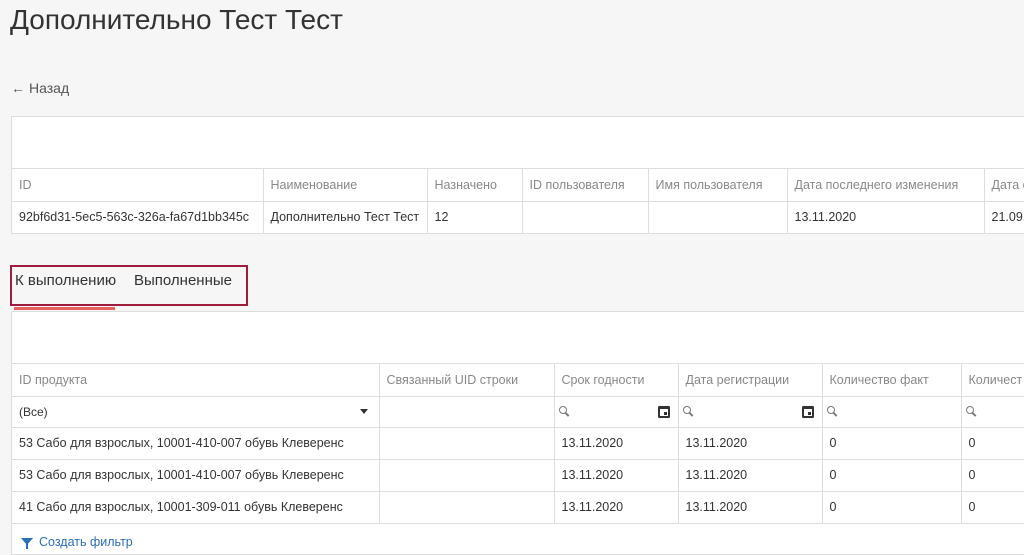 The image size is (1024, 555). What do you see at coordinates (86, 542) in the screenshot?
I see `create-filter-label: Создать фильтр` at bounding box center [86, 542].